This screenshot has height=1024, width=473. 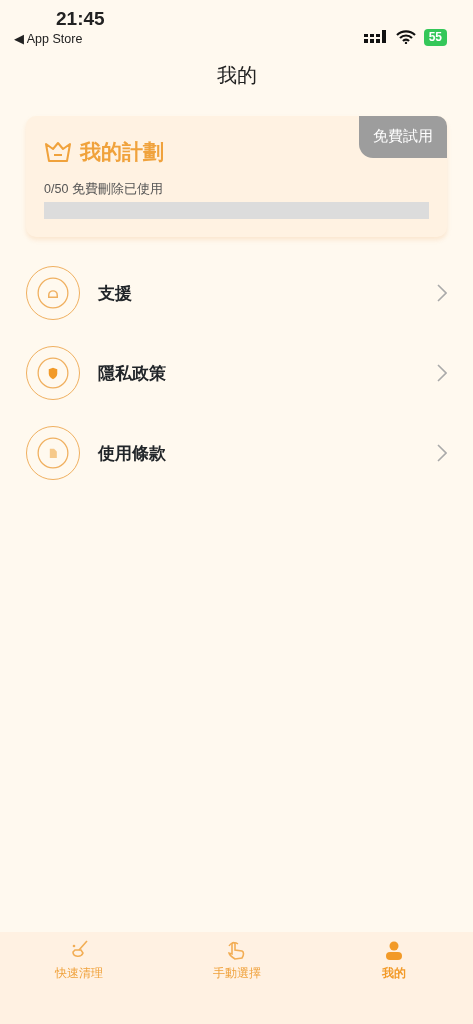 What do you see at coordinates (405, 37) in the screenshot?
I see `wifi-icon` at bounding box center [405, 37].